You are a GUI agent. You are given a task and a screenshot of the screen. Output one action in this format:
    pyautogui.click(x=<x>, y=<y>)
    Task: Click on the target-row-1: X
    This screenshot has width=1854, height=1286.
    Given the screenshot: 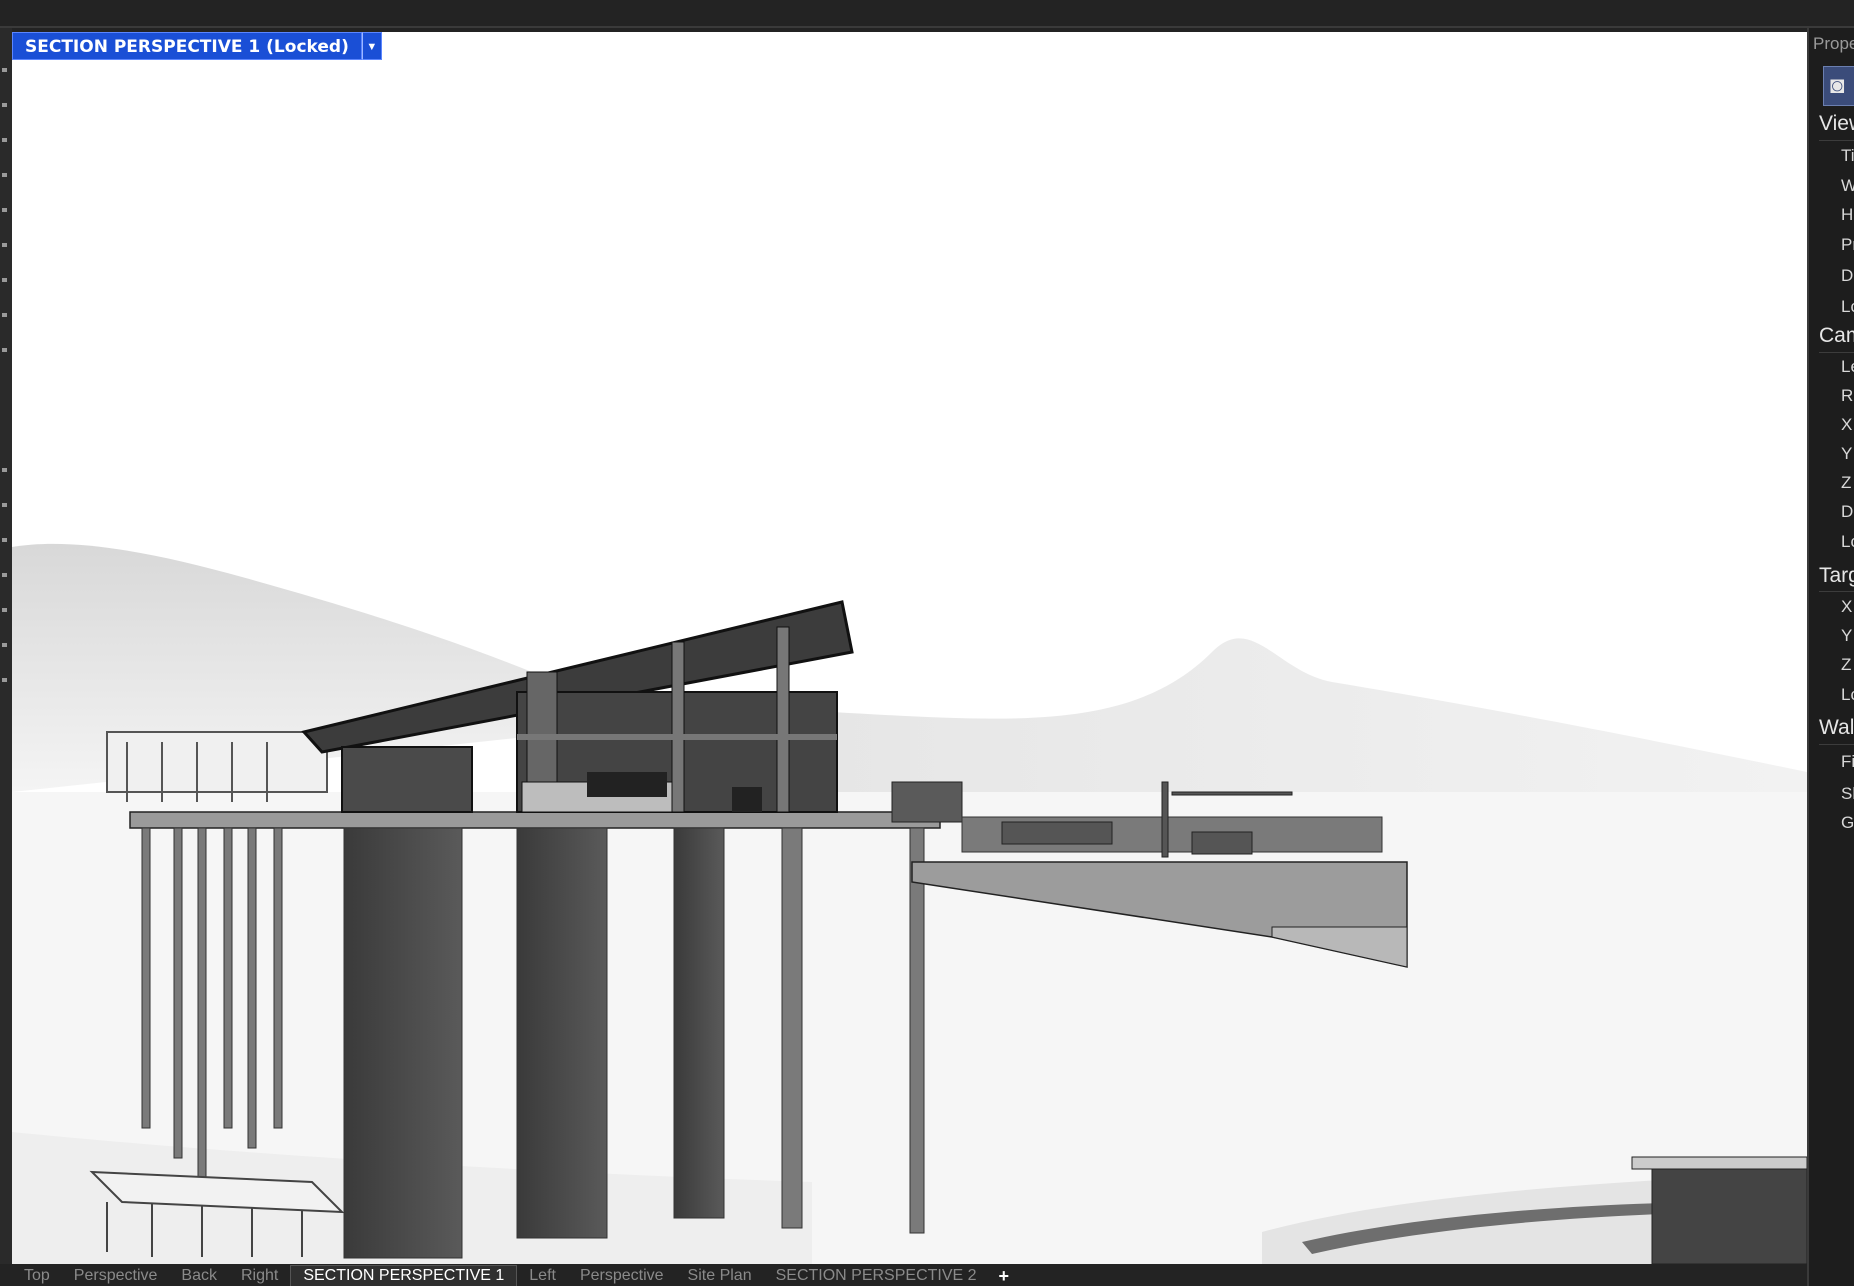 What is the action you would take?
    pyautogui.click(x=1846, y=607)
    